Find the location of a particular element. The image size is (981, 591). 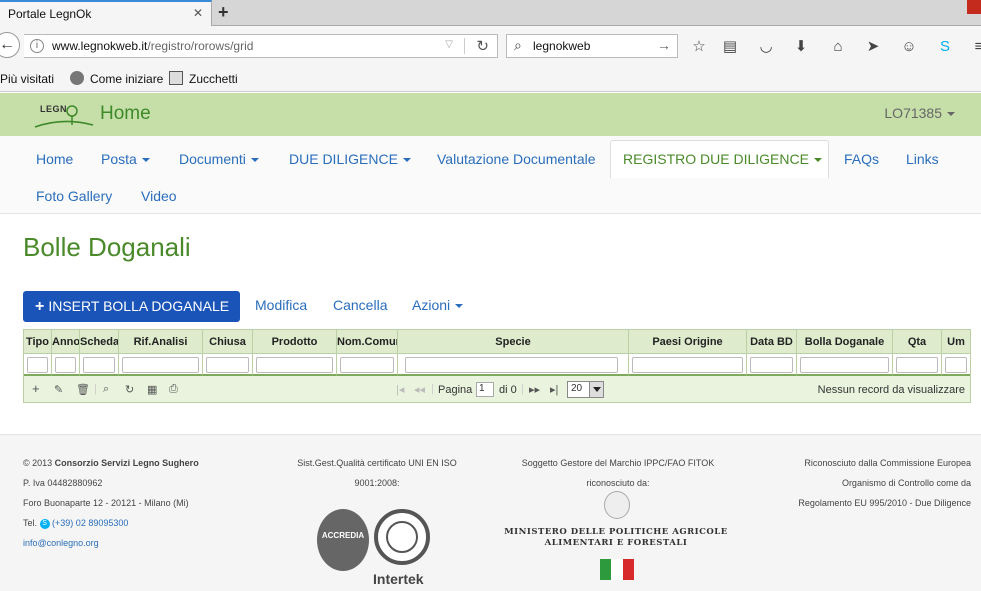

window-close-button is located at coordinates (974, 7).